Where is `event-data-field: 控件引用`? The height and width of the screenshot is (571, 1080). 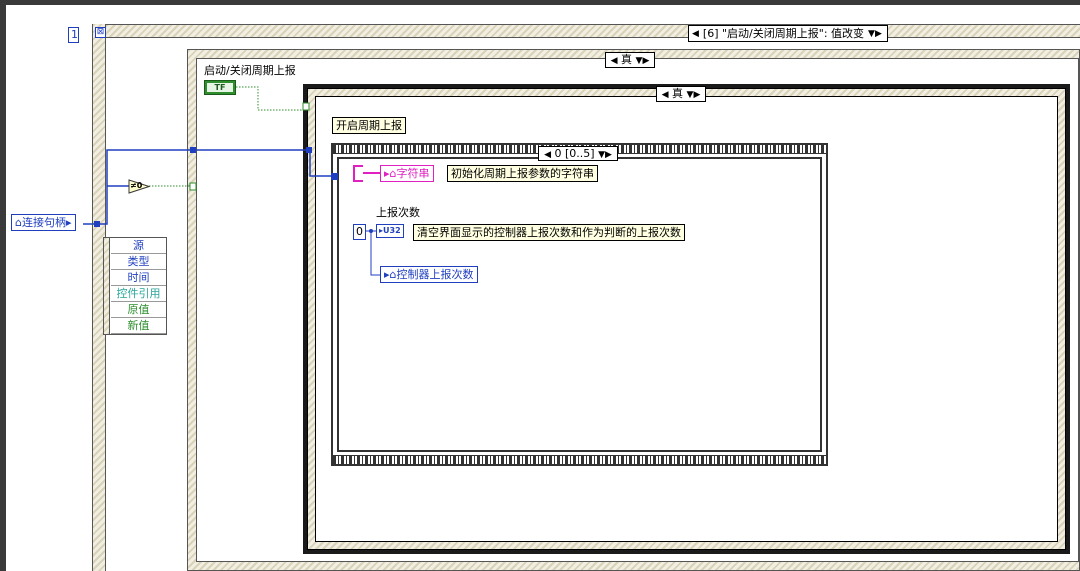 event-data-field: 控件引用 is located at coordinates (138, 294).